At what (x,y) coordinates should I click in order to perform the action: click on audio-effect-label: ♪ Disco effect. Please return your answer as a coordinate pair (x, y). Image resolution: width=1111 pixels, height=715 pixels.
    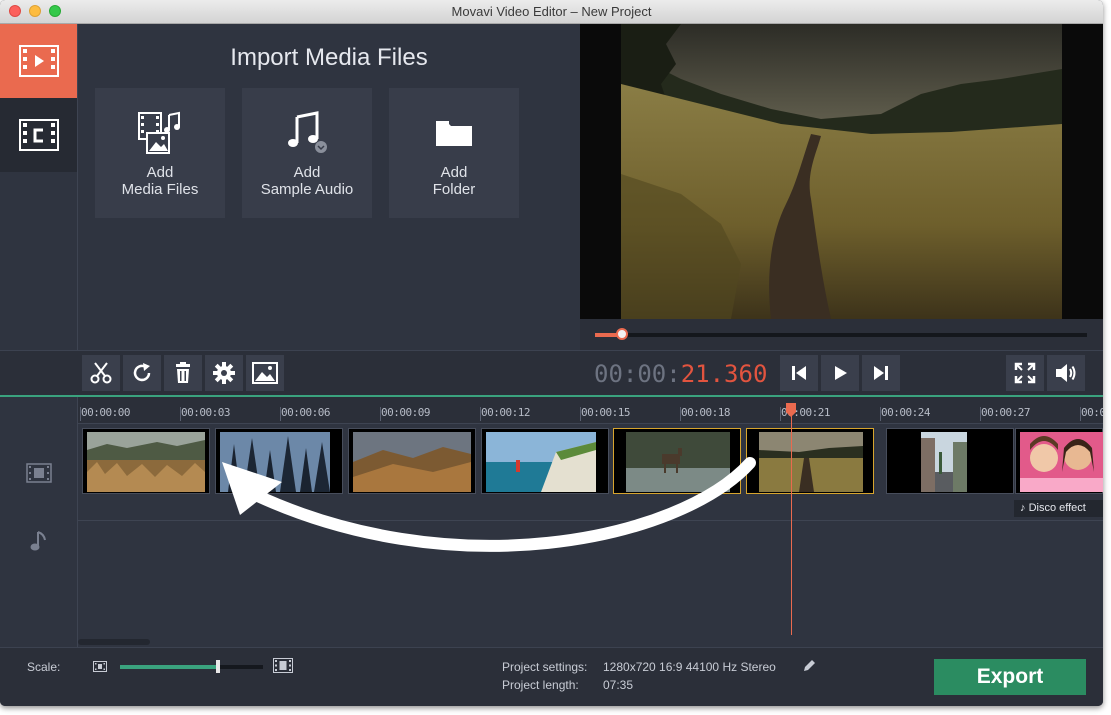
    Looking at the image, I should click on (1058, 508).